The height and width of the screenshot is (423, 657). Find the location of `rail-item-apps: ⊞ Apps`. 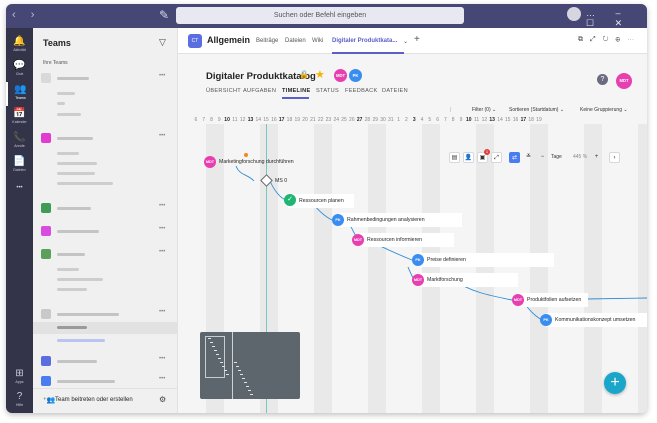

rail-item-apps: ⊞ Apps is located at coordinates (19, 378).